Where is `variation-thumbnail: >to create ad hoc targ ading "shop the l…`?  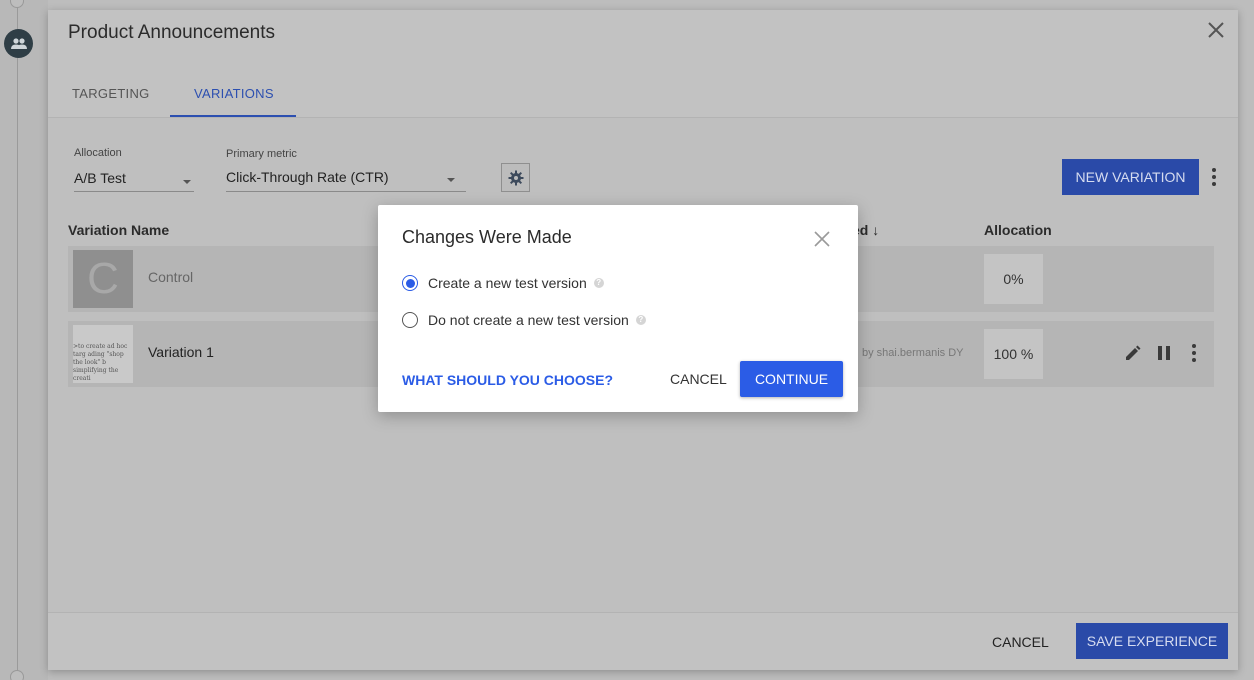
variation-thumbnail: >to create ad hoc targ ading "shop the l… is located at coordinates (103, 354).